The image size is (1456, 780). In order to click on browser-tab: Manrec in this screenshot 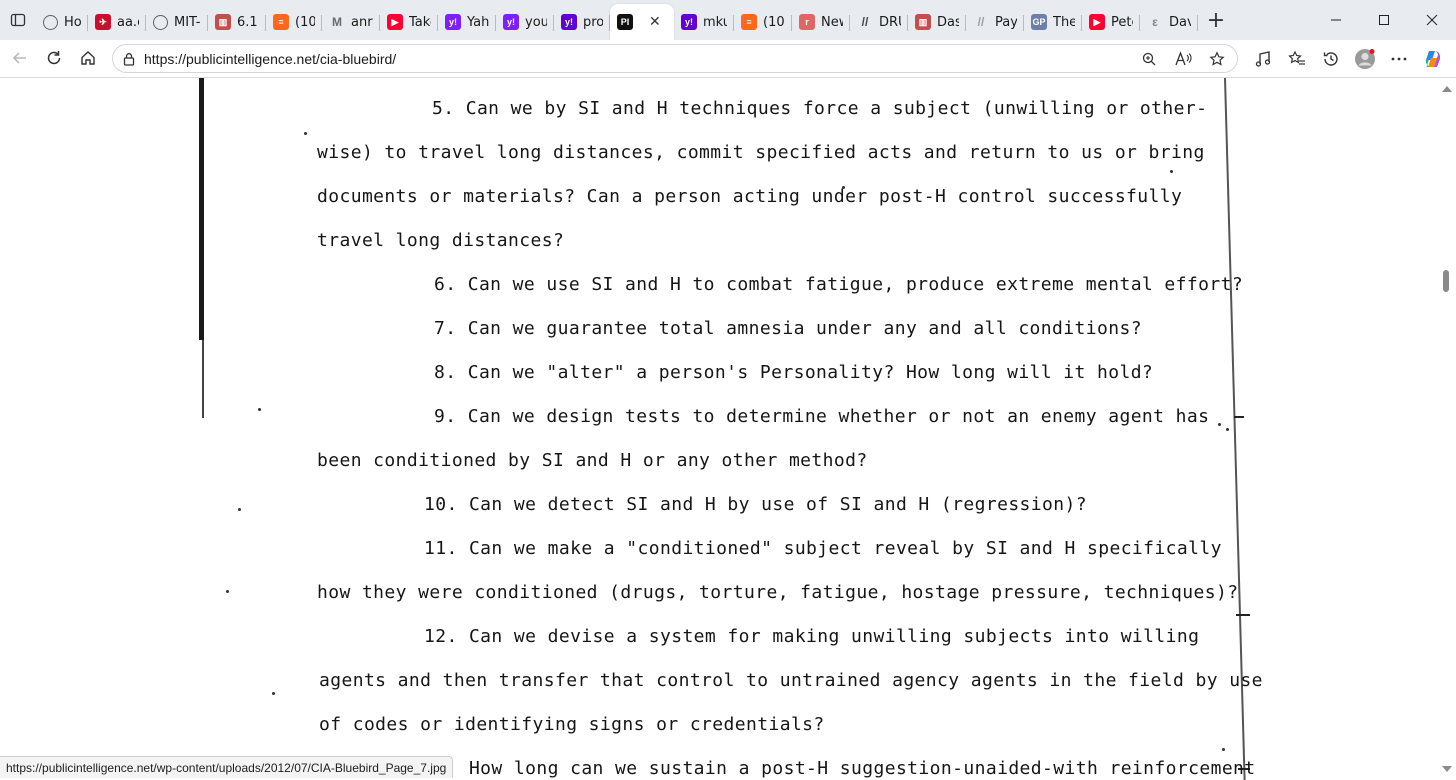, I will do `click(351, 22)`.